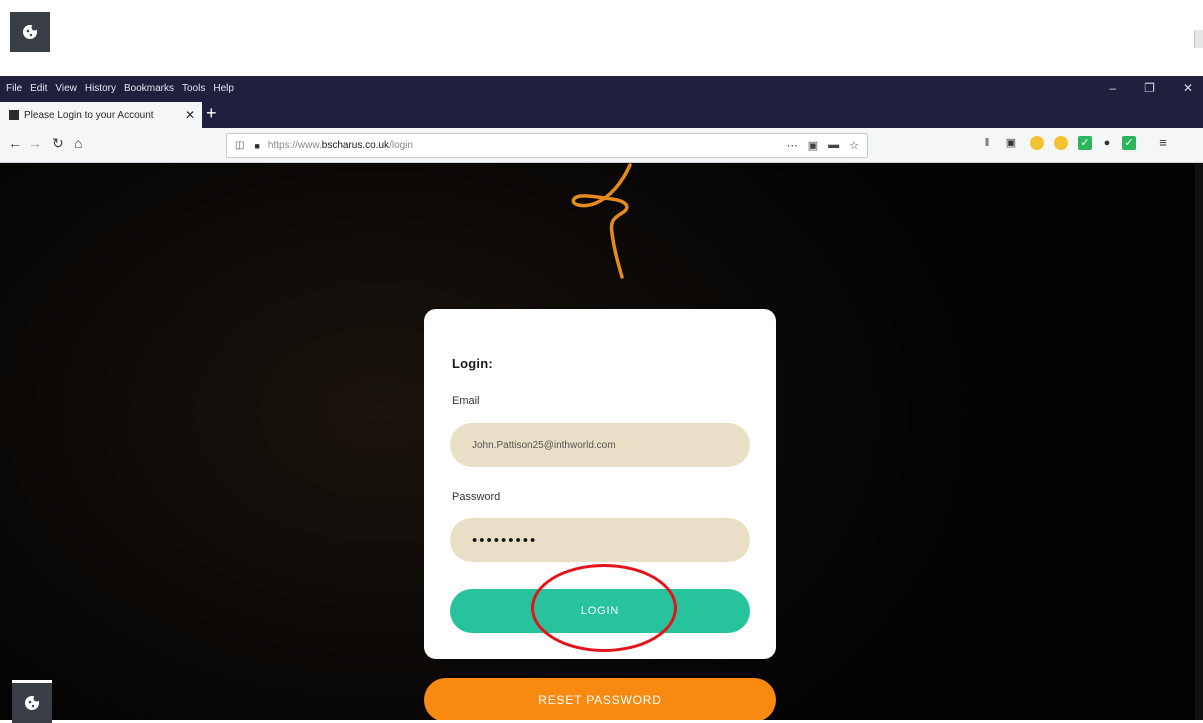  Describe the element at coordinates (1163, 143) in the screenshot. I see `hamburger-menu-icon: ≡` at that location.